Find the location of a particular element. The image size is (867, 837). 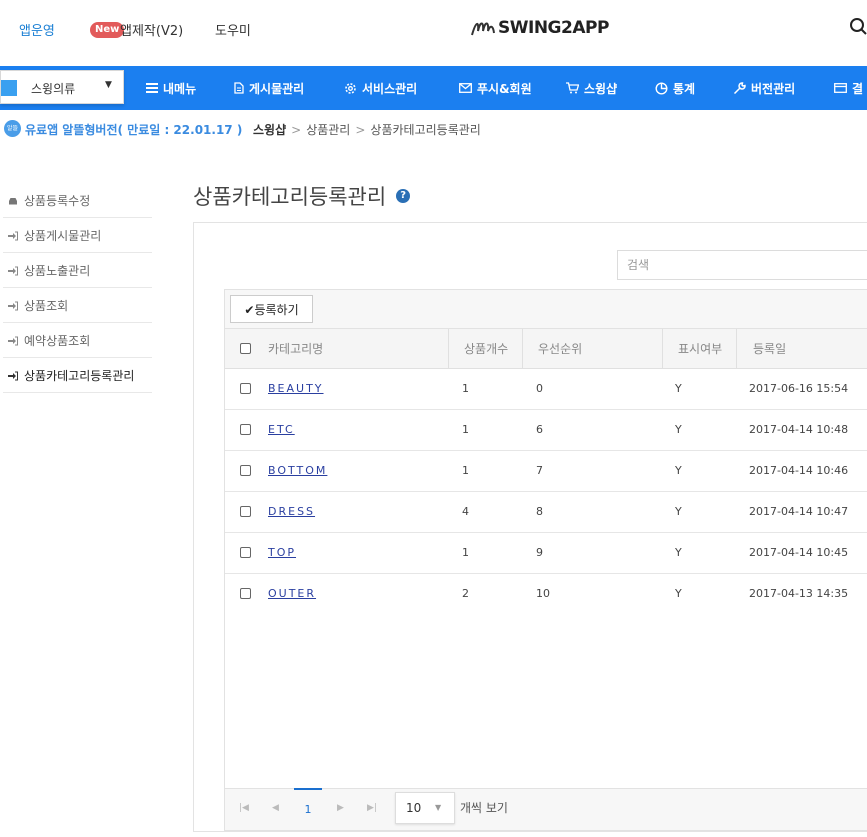

nav-payment: 결 is located at coordinates (848, 88).